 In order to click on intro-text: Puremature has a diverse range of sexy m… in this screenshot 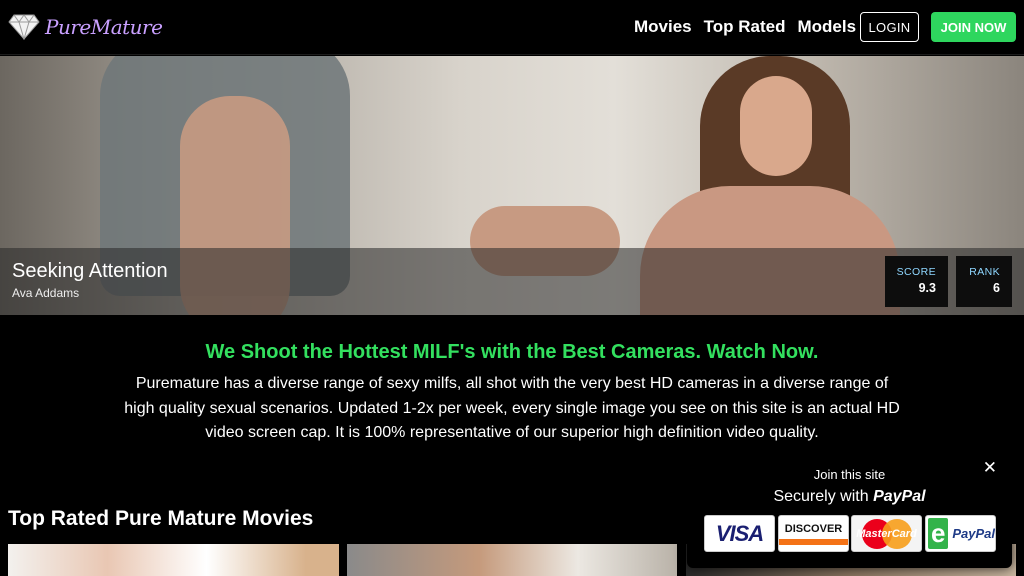, I will do `click(512, 408)`.